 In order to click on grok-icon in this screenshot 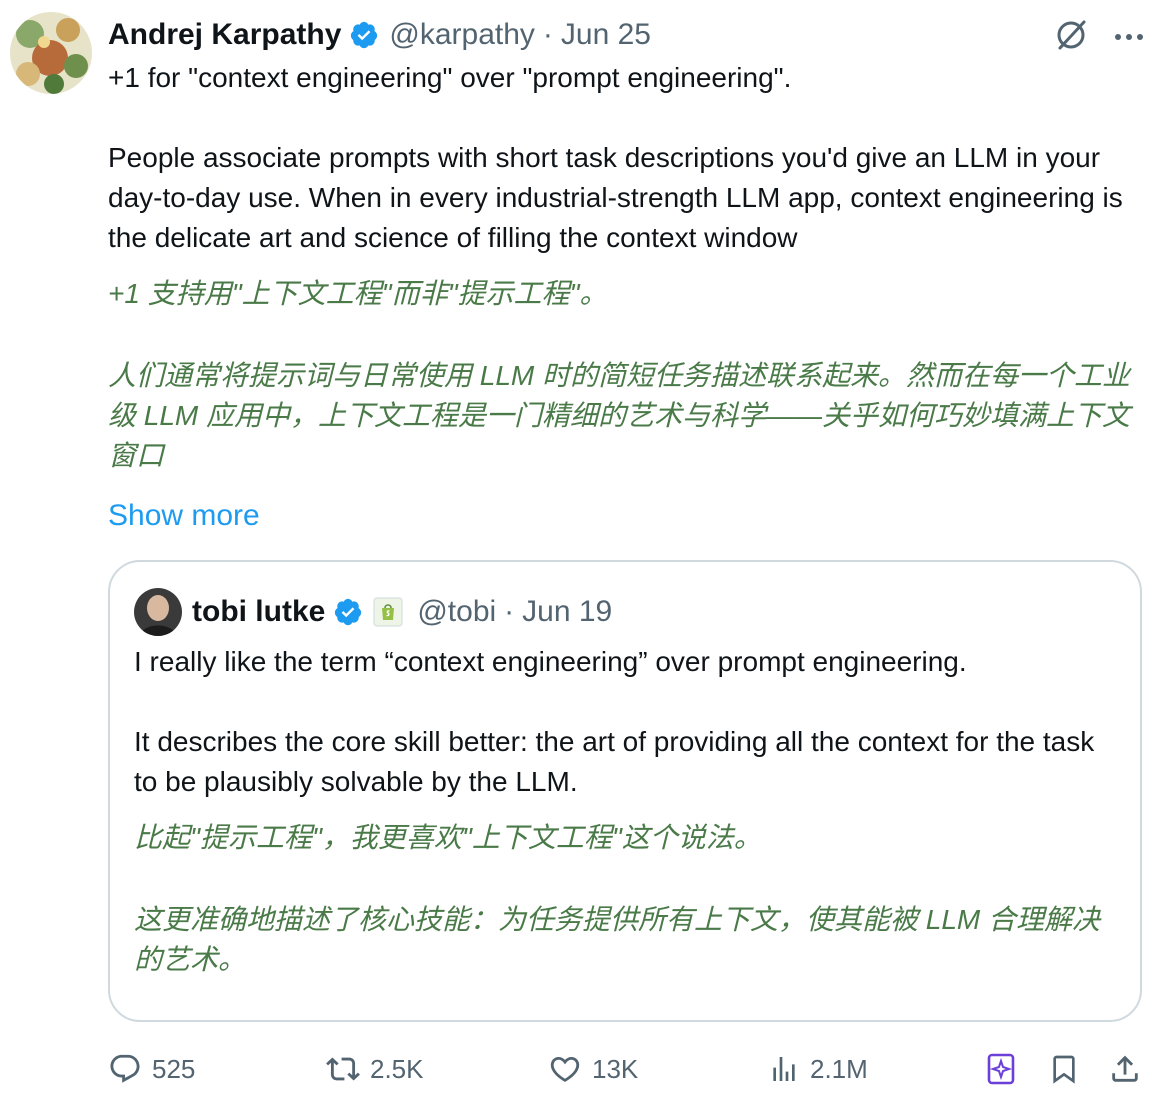, I will do `click(1071, 37)`.